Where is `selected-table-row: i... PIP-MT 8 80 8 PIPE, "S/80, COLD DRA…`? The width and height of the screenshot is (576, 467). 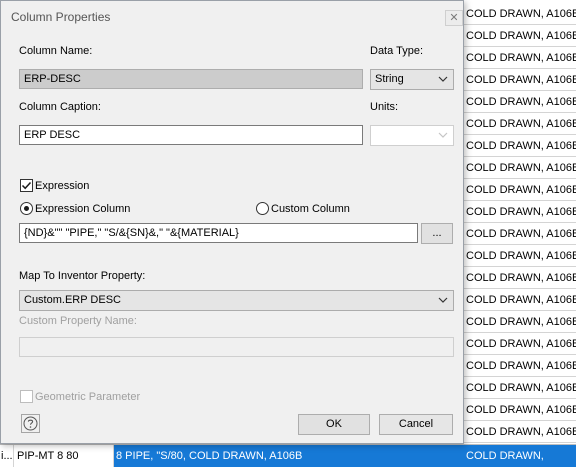 selected-table-row: i... PIP-MT 8 80 8 PIPE, "S/80, COLD DRA… is located at coordinates (288, 455).